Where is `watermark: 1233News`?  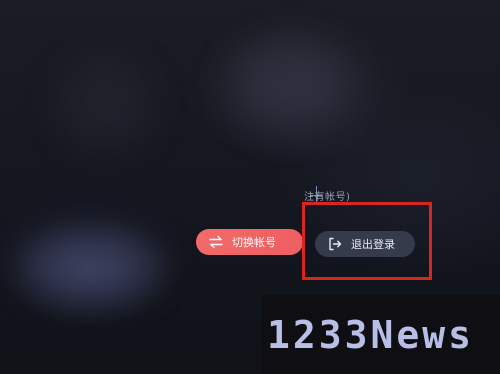
watermark: 1233News is located at coordinates (380, 334).